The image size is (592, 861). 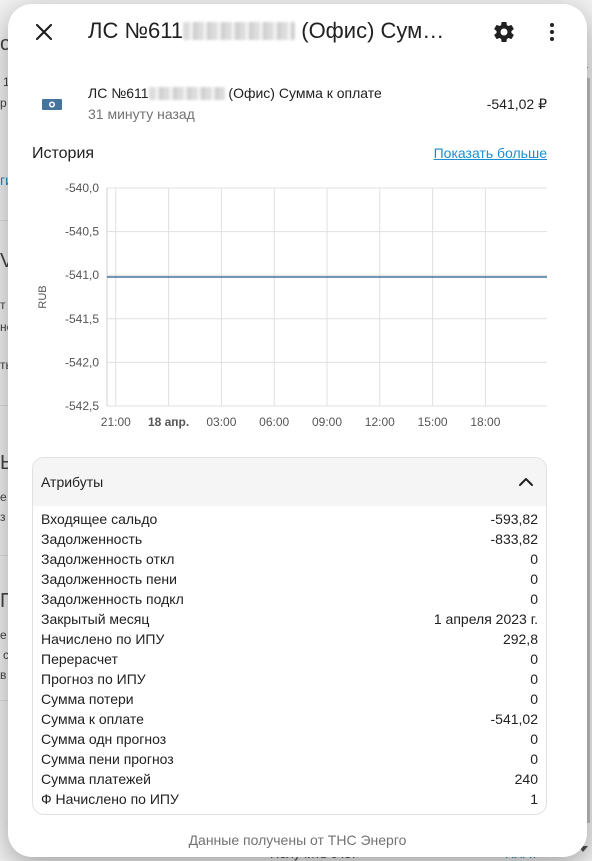 I want to click on attribute-row: Перерасчет 0, so click(x=289, y=659).